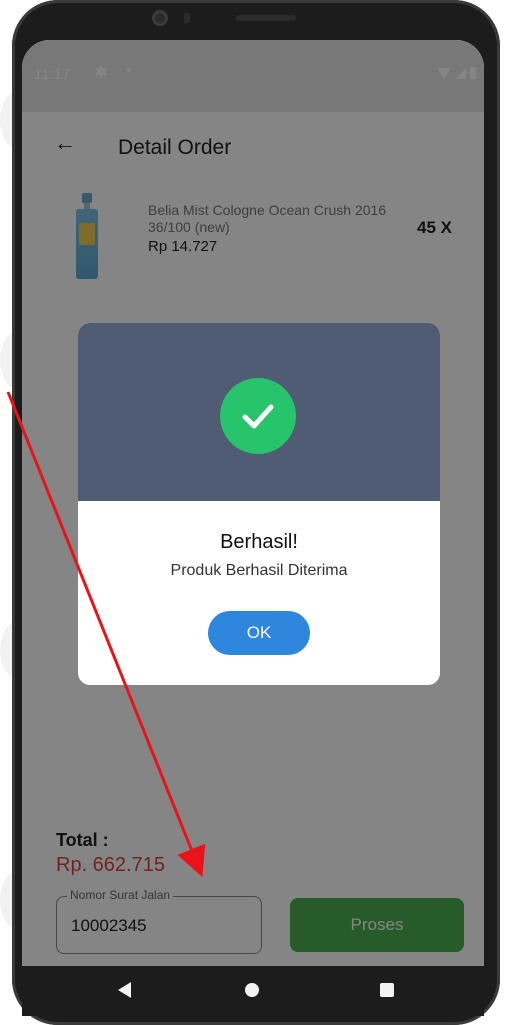  Describe the element at coordinates (387, 990) in the screenshot. I see `nav-recents-icon` at that location.